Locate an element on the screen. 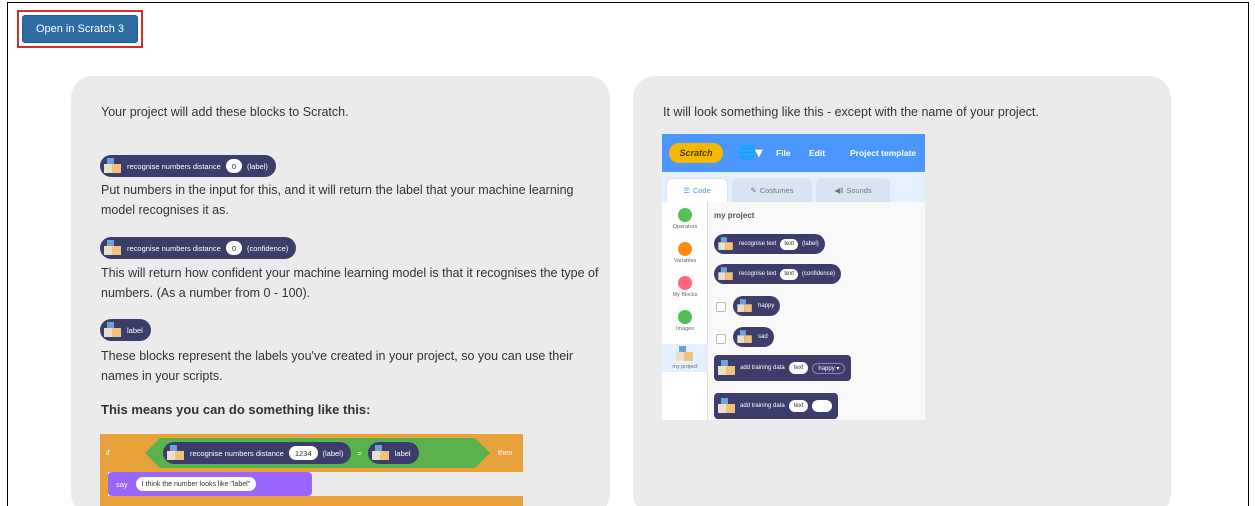 This screenshot has height=506, width=1255. code-icon: ☰ is located at coordinates (686, 190).